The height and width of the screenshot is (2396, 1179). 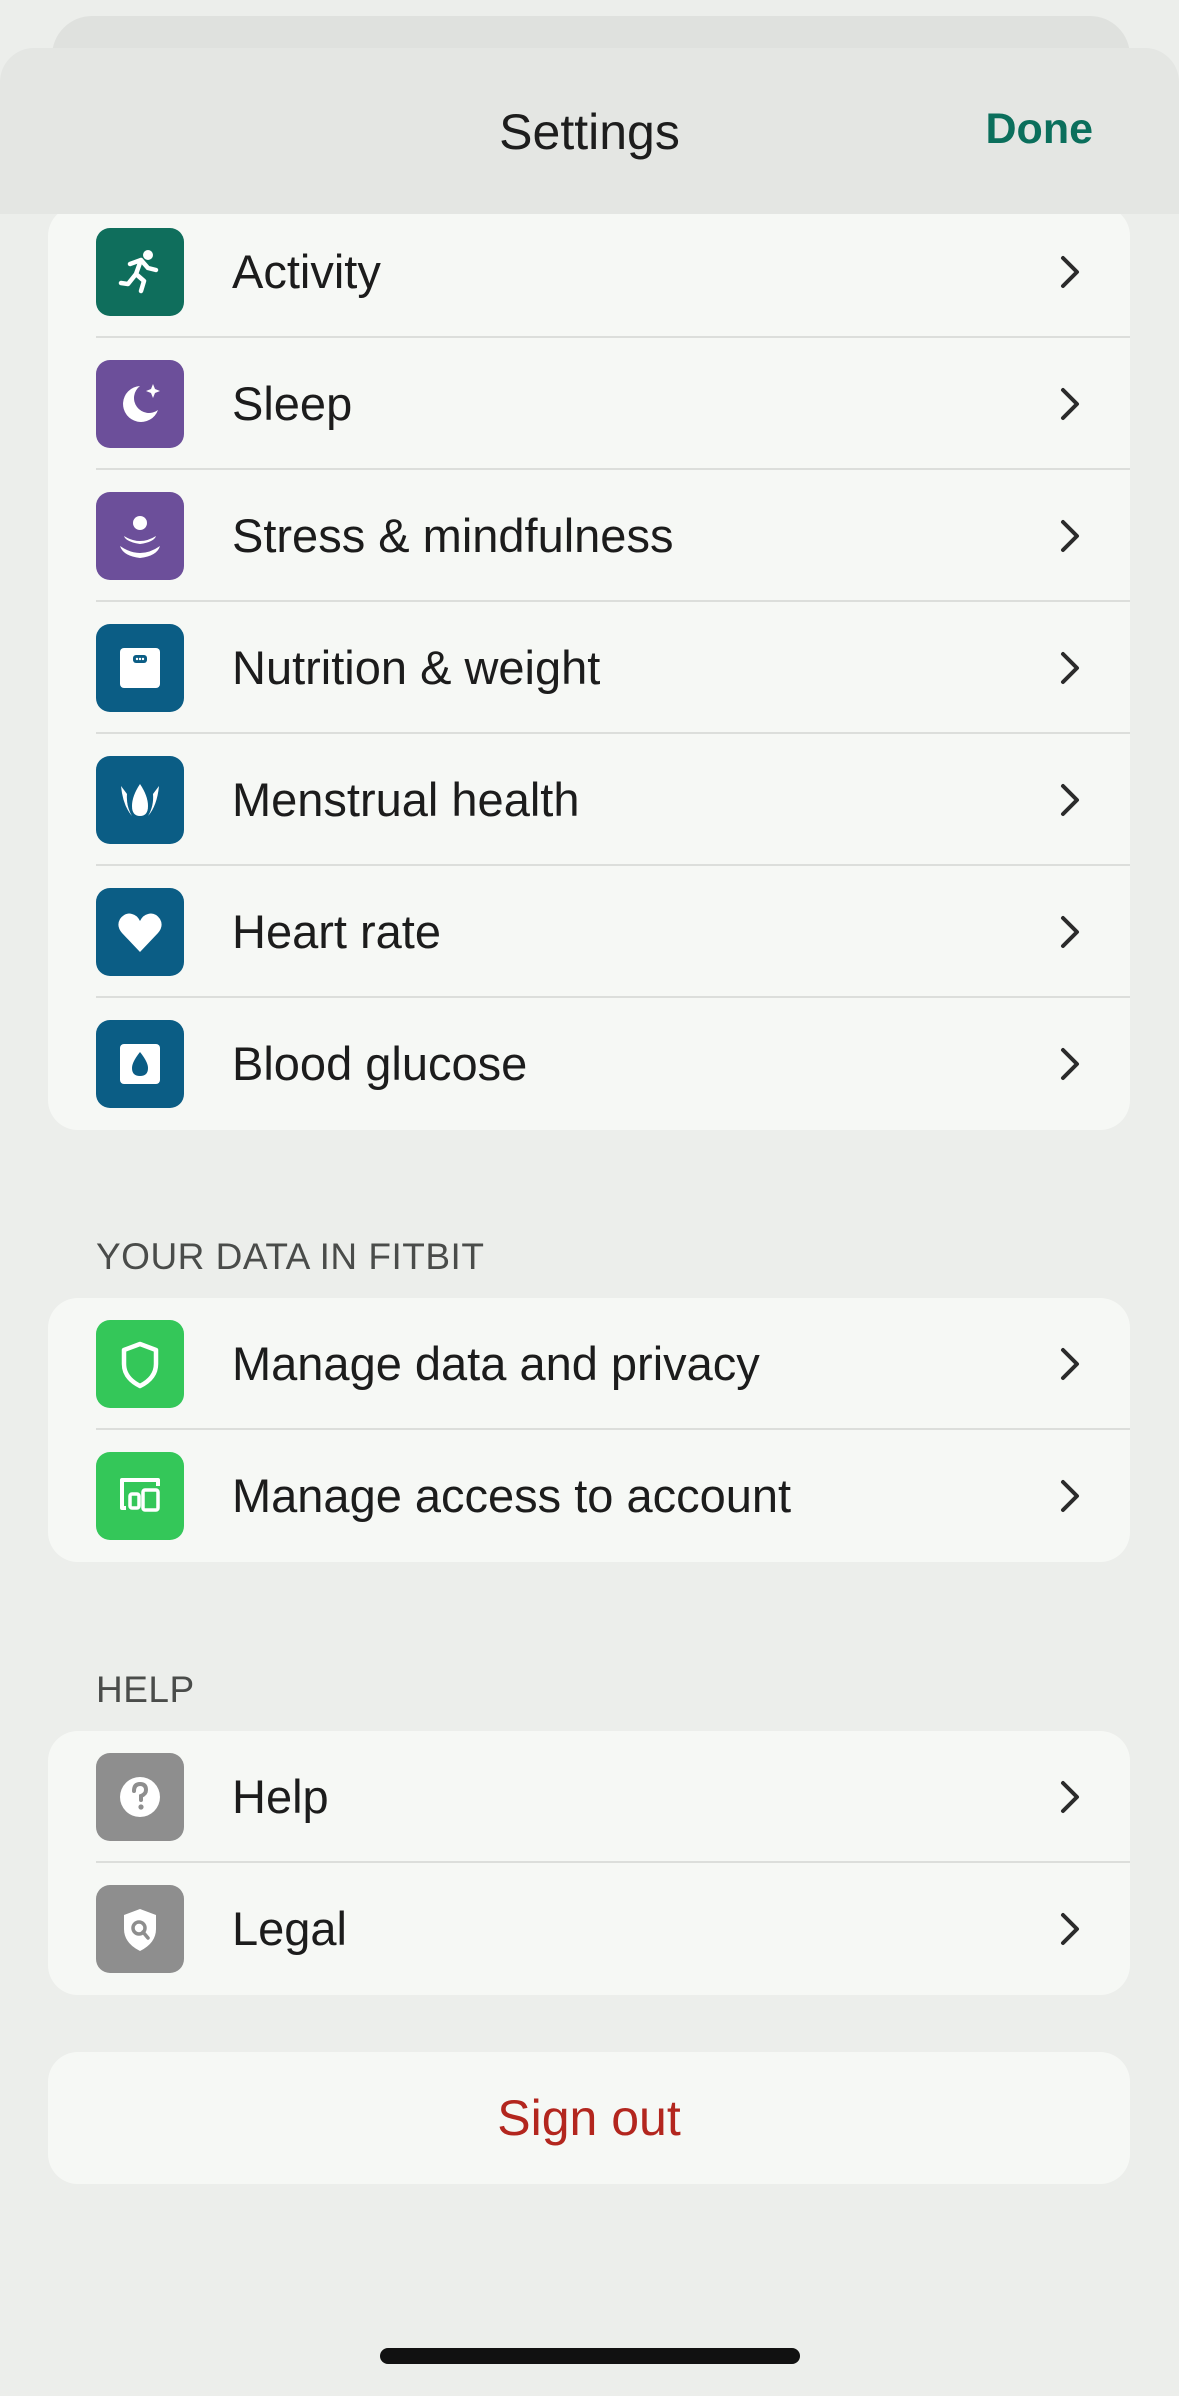 What do you see at coordinates (406, 799) in the screenshot?
I see `settings-item-label: Menstrual health` at bounding box center [406, 799].